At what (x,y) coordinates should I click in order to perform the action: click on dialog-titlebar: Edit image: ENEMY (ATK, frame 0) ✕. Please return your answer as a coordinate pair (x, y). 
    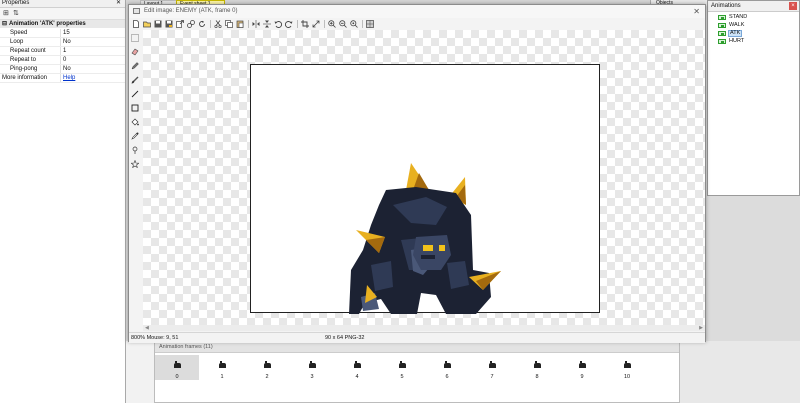
    Looking at the image, I should click on (417, 11).